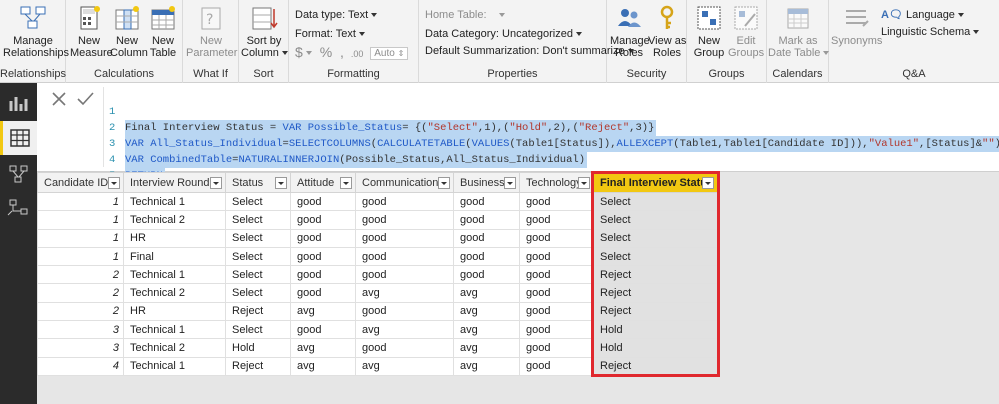  What do you see at coordinates (323, 348) in the screenshot?
I see `cell-attitude: avg` at bounding box center [323, 348].